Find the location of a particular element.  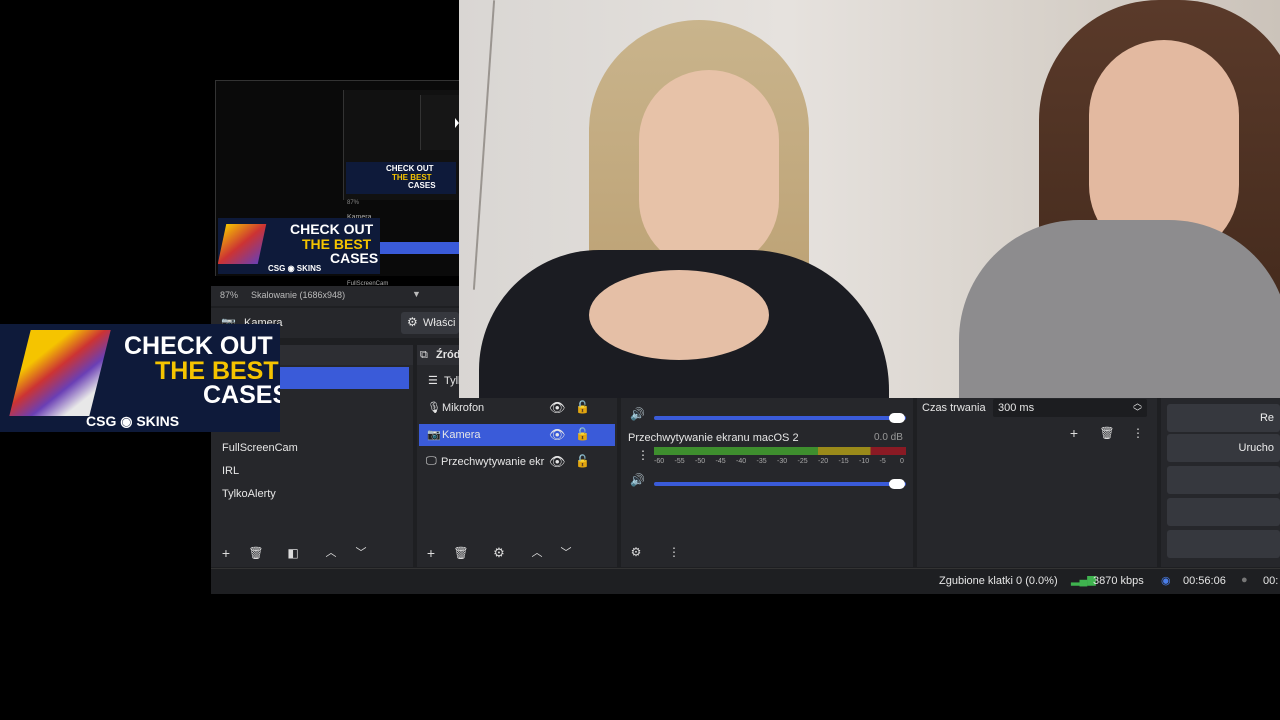

meter-tick: -40 is located at coordinates (741, 461).